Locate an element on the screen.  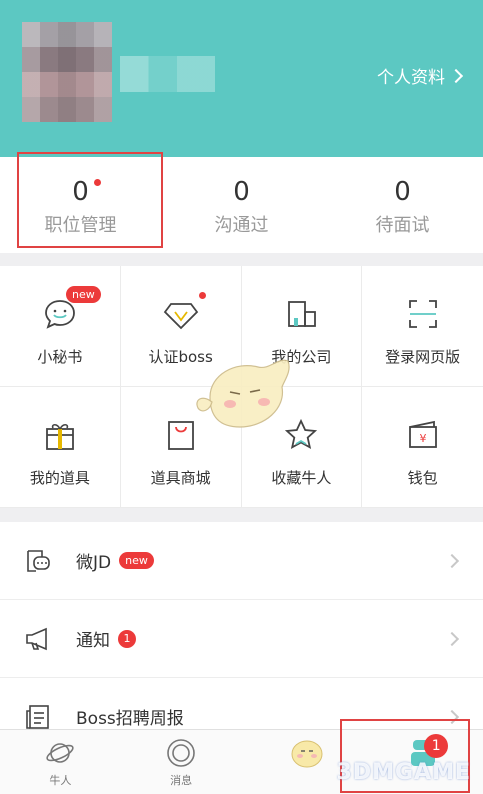
stat-communicated: 0 沟通过 is located at coordinates (241, 205).